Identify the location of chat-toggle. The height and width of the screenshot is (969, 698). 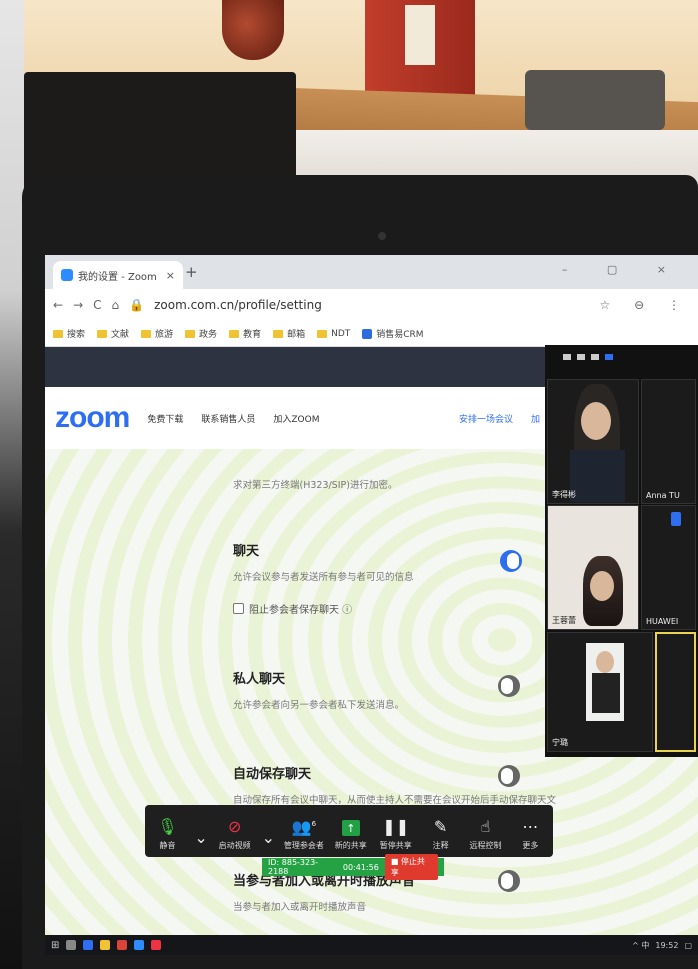
(511, 561).